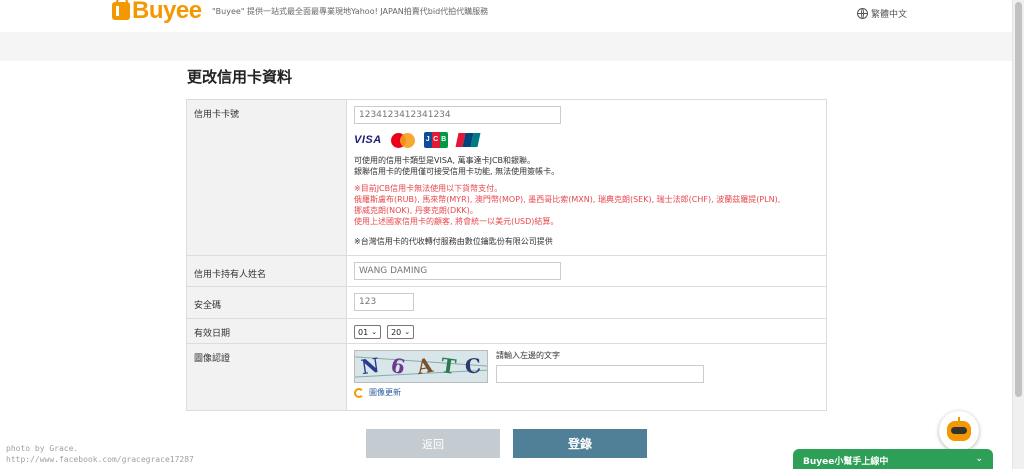  Describe the element at coordinates (586, 302) in the screenshot. I see `security-code-cell` at that location.